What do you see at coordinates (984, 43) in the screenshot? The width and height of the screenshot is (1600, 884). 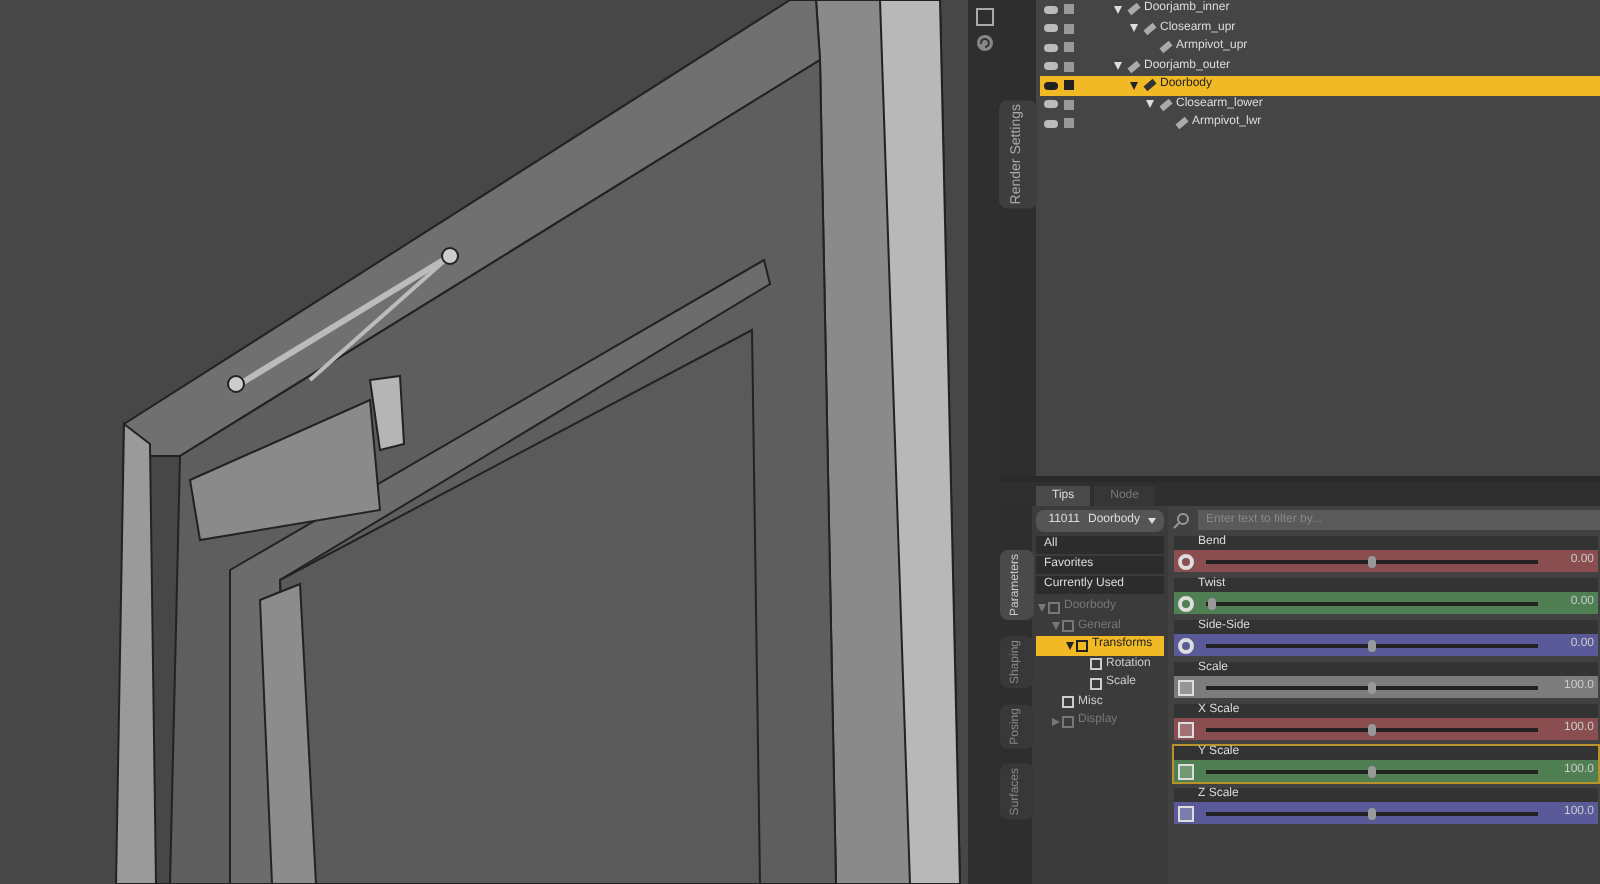 I see `undo-icon` at bounding box center [984, 43].